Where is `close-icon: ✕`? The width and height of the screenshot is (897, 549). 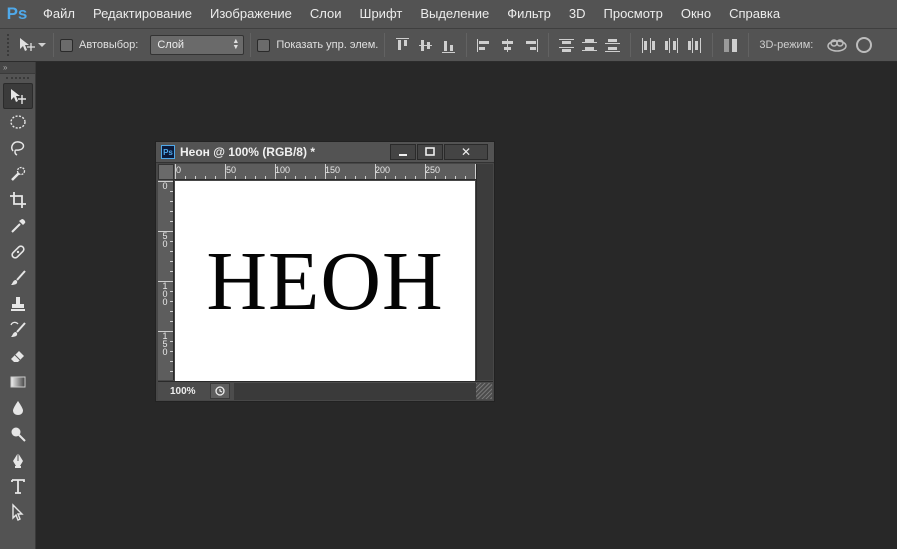
close-icon: ✕ is located at coordinates (466, 152).